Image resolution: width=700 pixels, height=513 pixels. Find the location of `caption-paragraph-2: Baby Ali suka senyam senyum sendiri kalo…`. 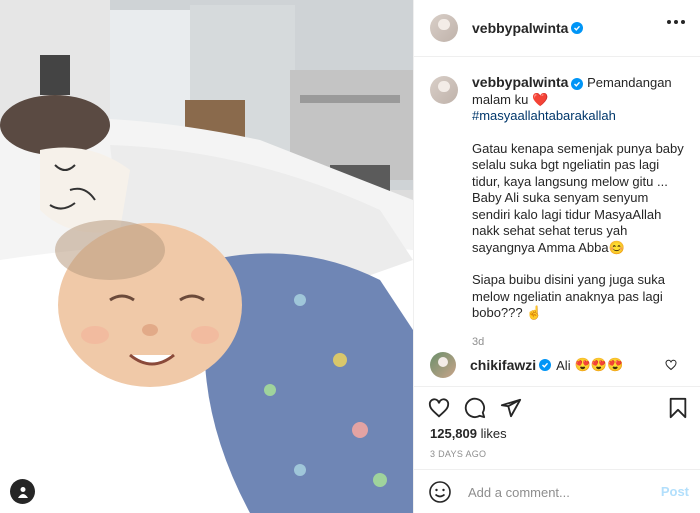

caption-paragraph-2: Baby Ali suka senyam senyum sendiri kalo… is located at coordinates (567, 222).